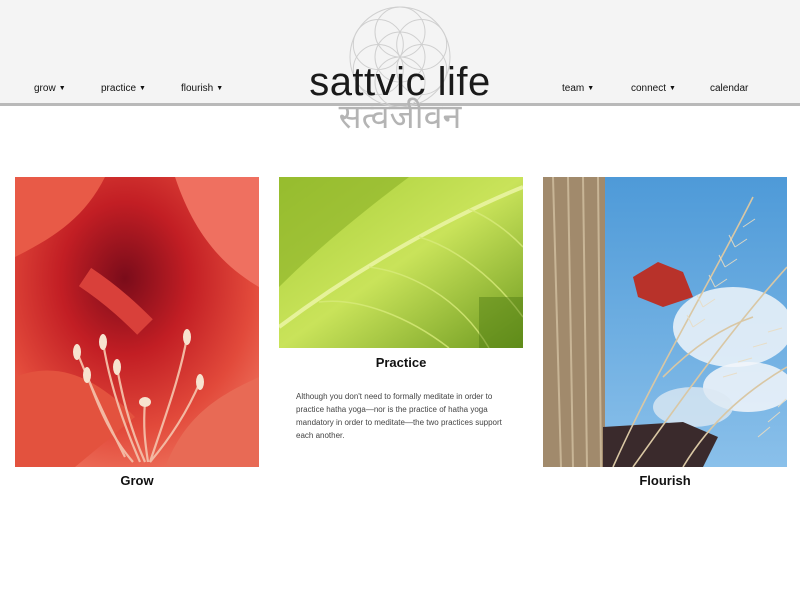 This screenshot has width=800, height=600. I want to click on card-grow-title: Grow, so click(137, 480).